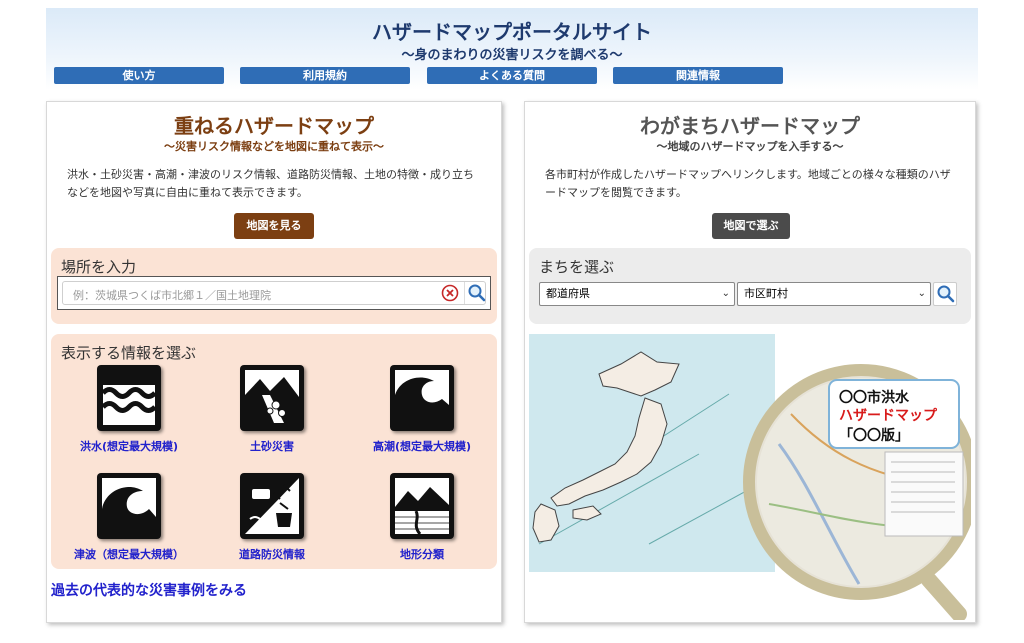 The image size is (1024, 643). I want to click on search-input: 例：茨城県つくば市北郷１／国土地理院, so click(274, 293).